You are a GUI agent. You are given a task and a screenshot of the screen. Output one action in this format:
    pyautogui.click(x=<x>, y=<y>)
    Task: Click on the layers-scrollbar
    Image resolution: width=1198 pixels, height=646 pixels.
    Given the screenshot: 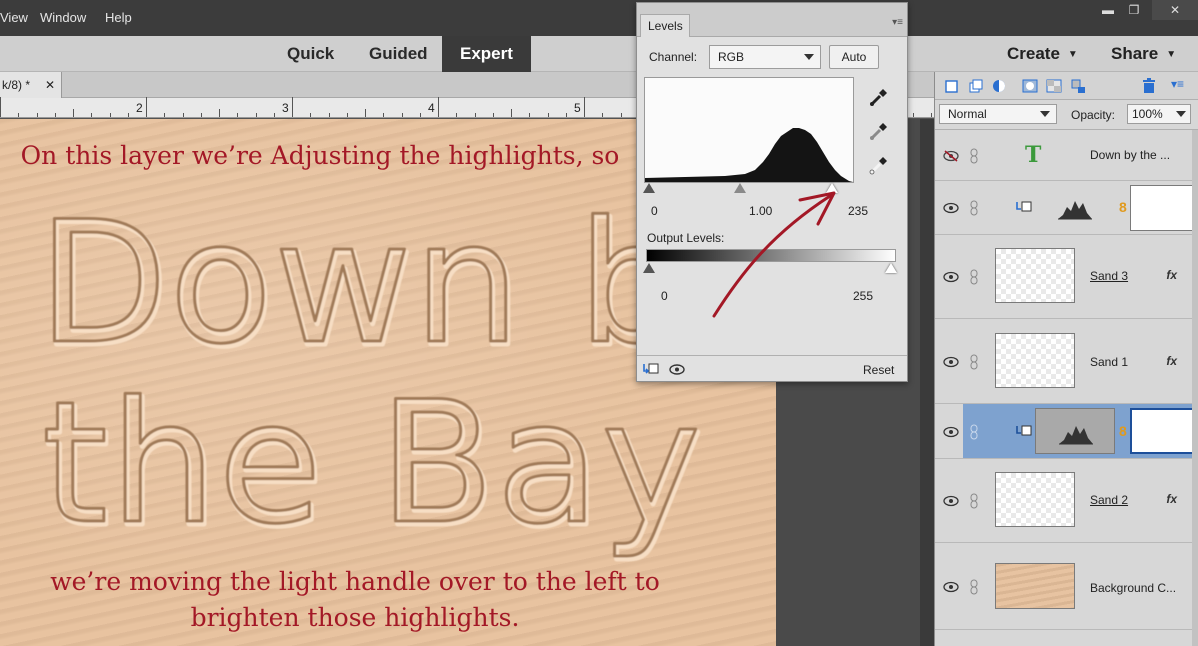 What is the action you would take?
    pyautogui.click(x=1195, y=388)
    